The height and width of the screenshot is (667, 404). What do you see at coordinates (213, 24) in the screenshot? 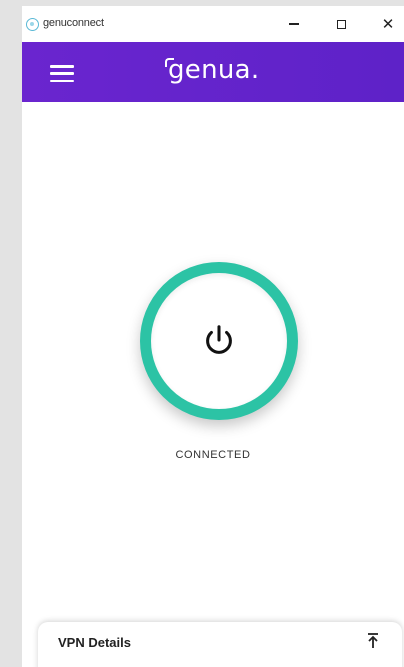
I see `window-titlebar: genuconnect ✕` at bounding box center [213, 24].